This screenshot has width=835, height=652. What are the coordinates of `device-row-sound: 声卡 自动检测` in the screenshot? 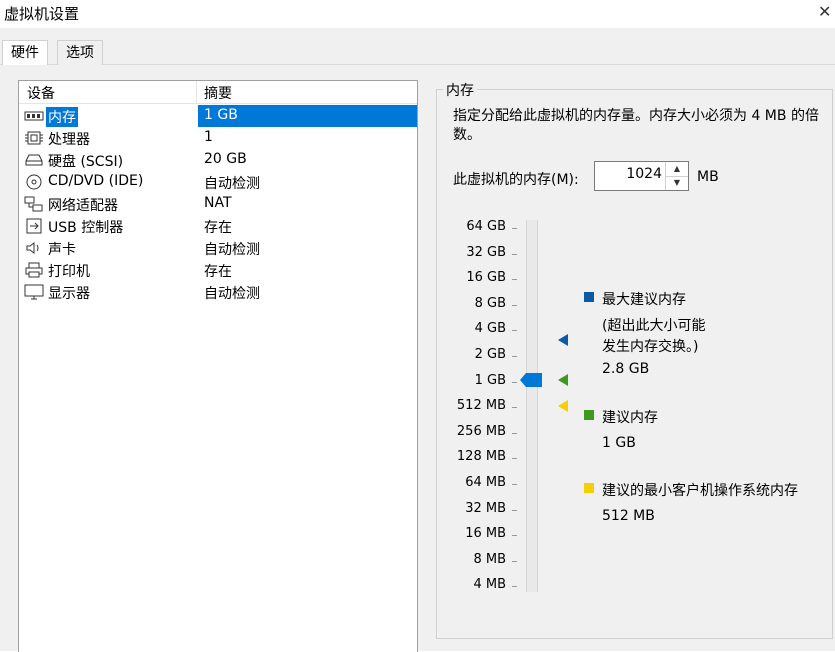 It's located at (218, 248).